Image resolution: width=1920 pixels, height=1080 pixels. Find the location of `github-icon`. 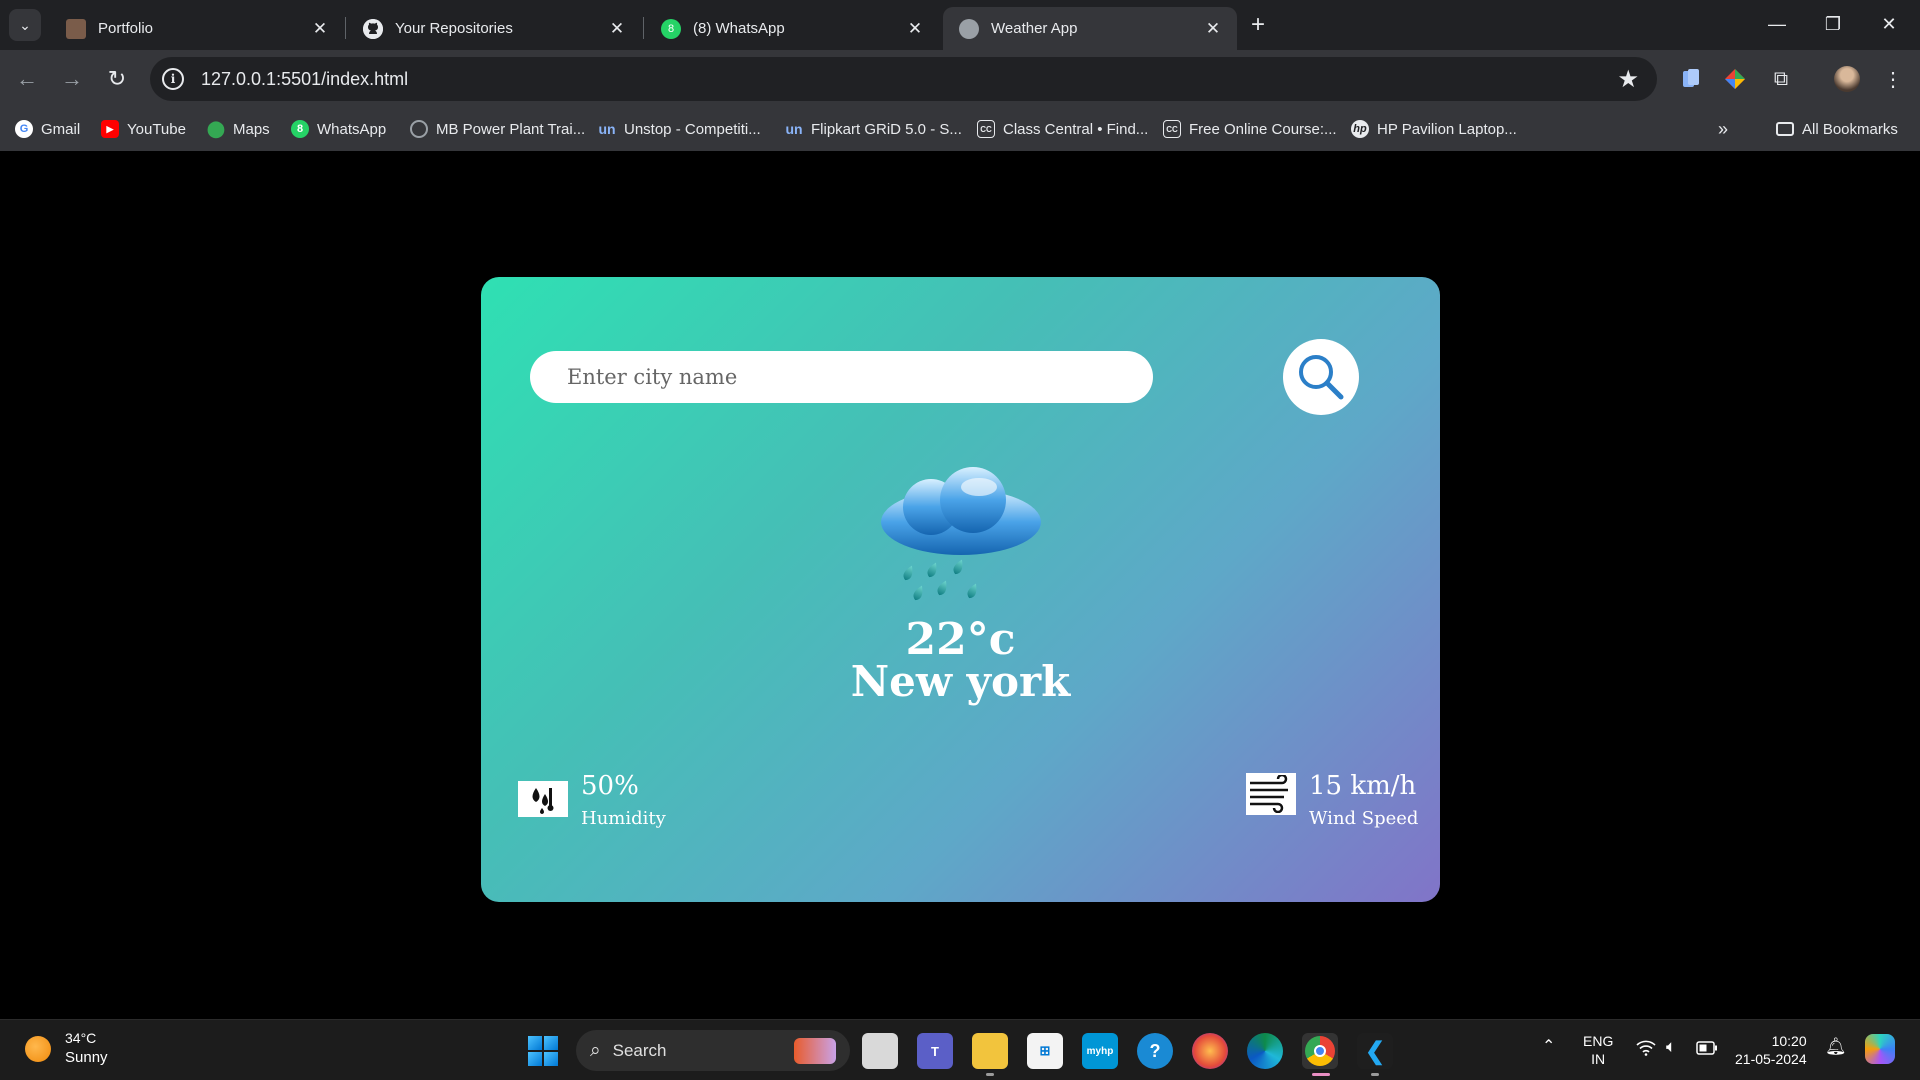

github-icon is located at coordinates (373, 28).